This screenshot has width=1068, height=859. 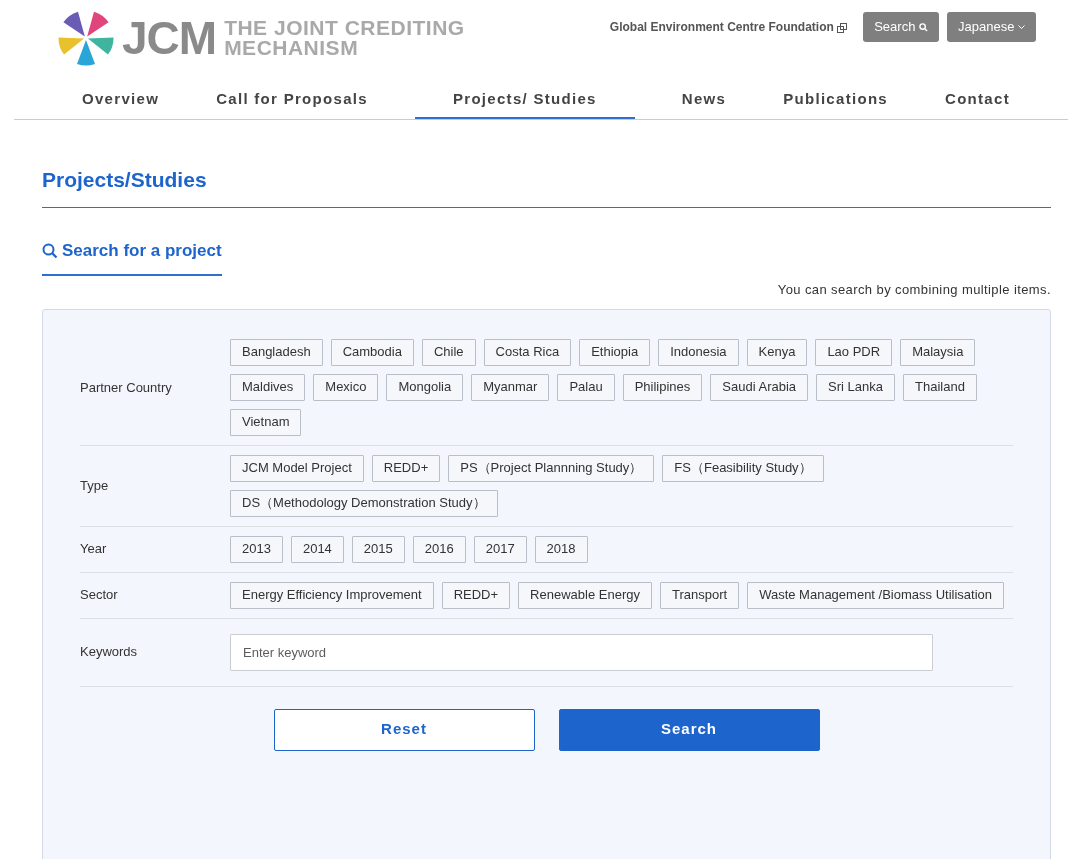 I want to click on filter-tag: Philipines, so click(x=662, y=387).